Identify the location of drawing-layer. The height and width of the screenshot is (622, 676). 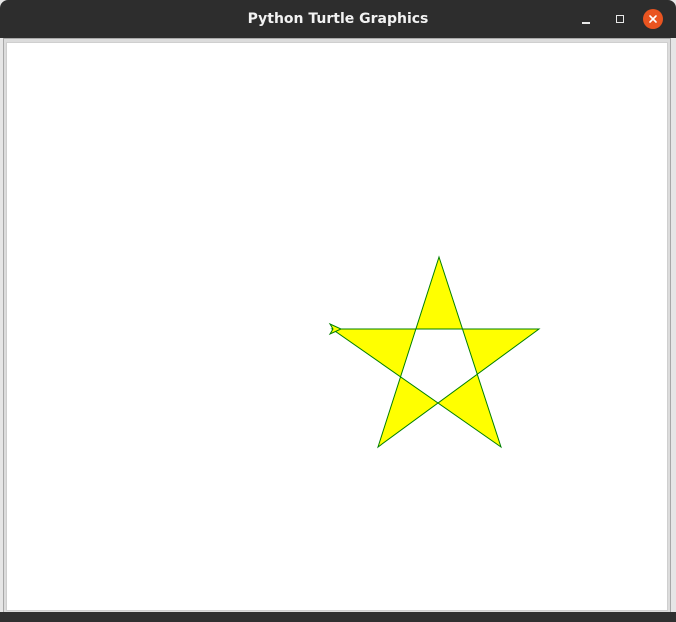
(434, 352).